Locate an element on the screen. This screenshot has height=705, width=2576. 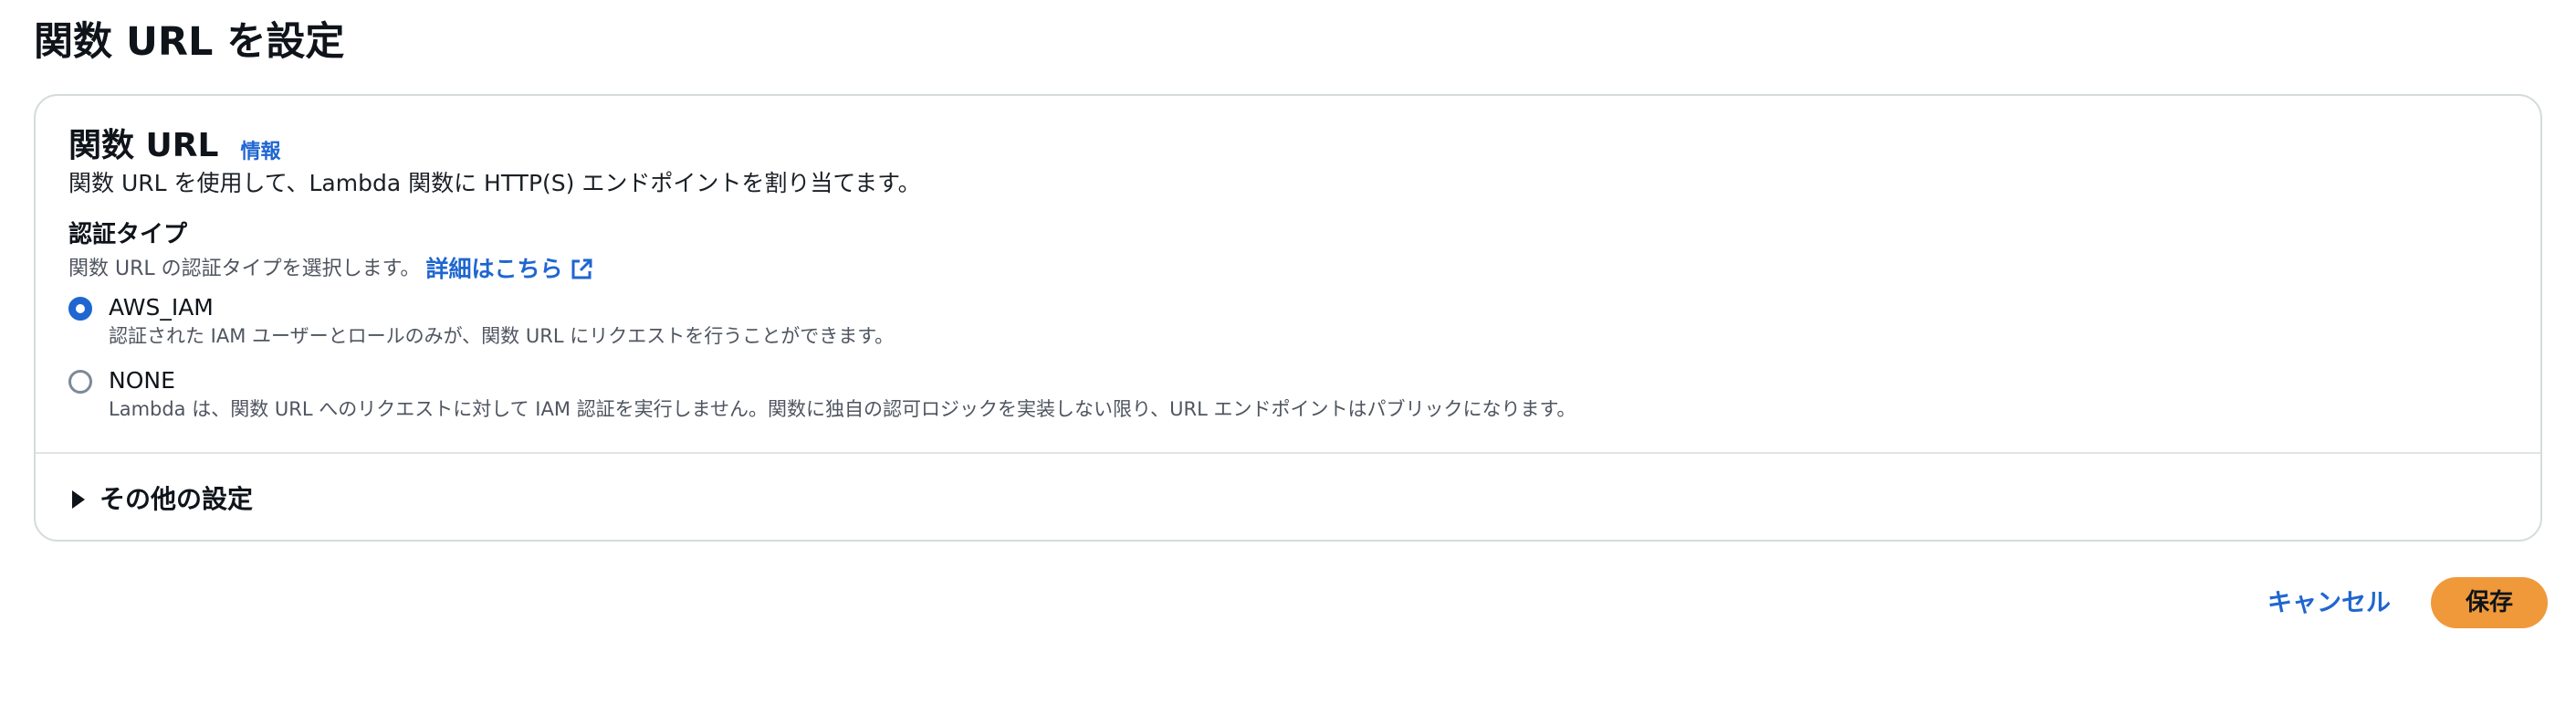
save-button: 保存 is located at coordinates (2489, 602).